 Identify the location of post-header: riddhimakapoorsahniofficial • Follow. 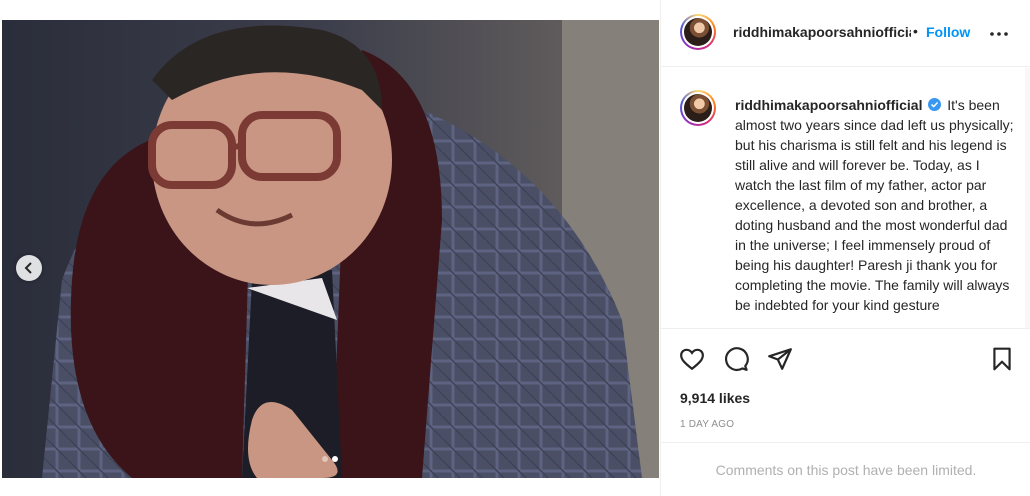
(845, 33).